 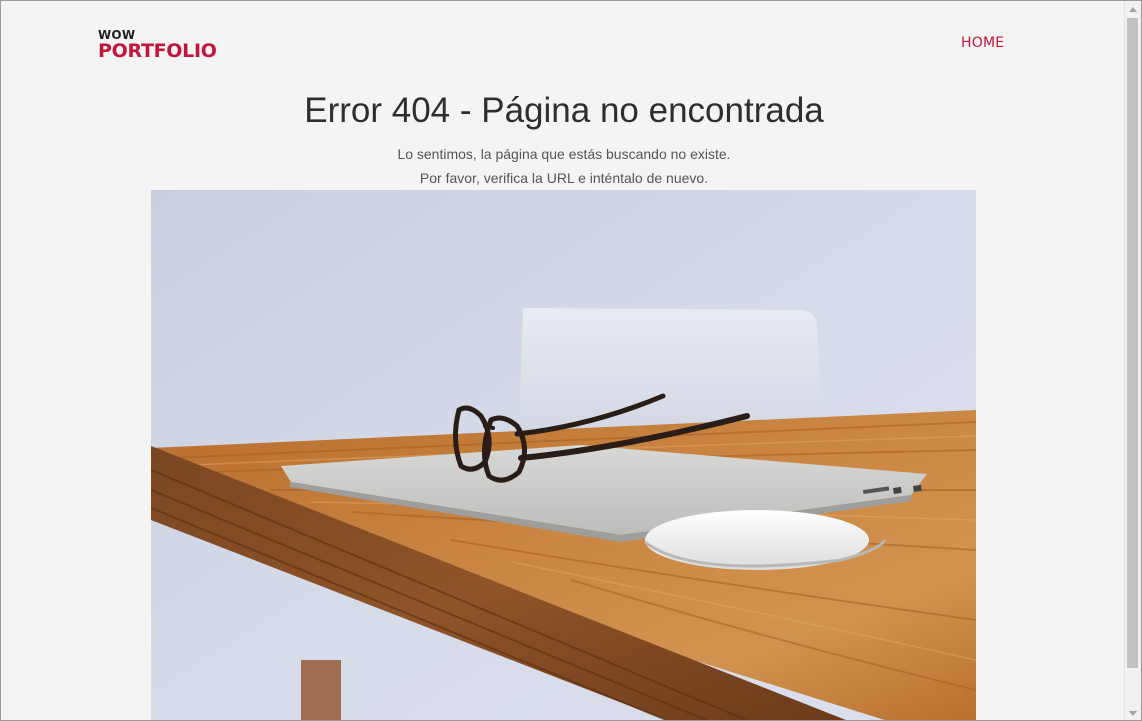 I want to click on scroll-down-arrow-icon, so click(x=1133, y=713).